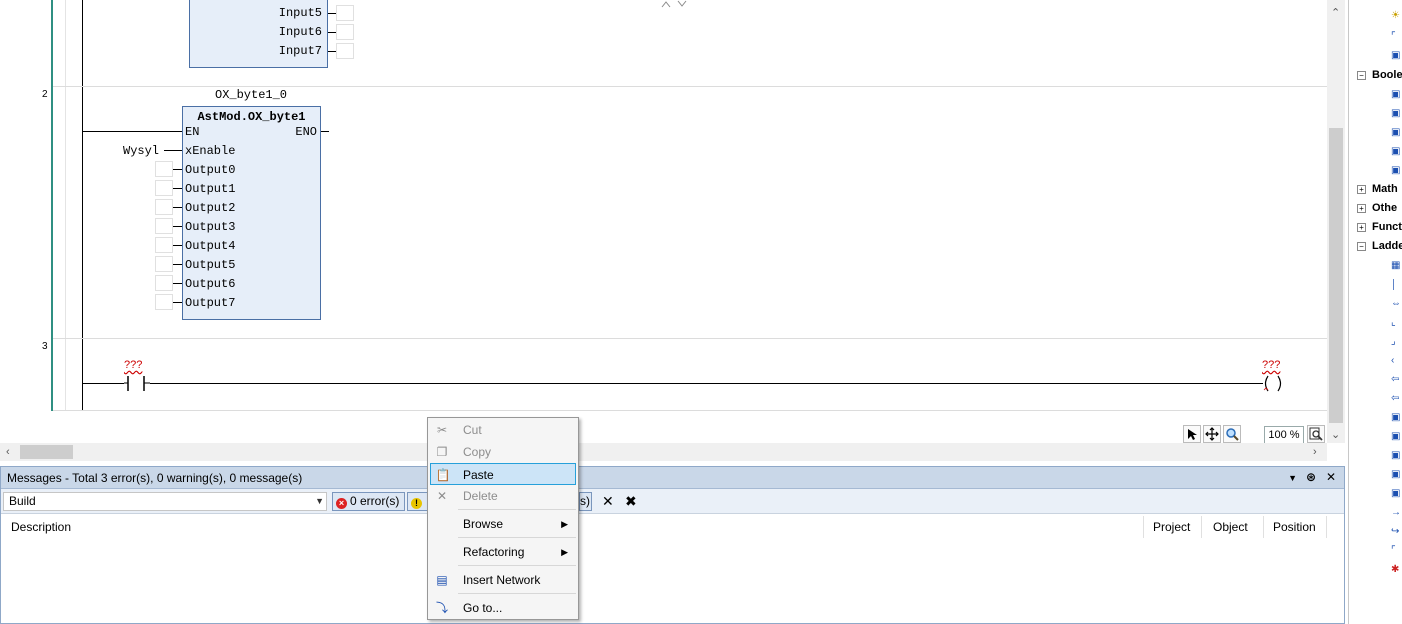  I want to click on column-position: Position, so click(1294, 527).